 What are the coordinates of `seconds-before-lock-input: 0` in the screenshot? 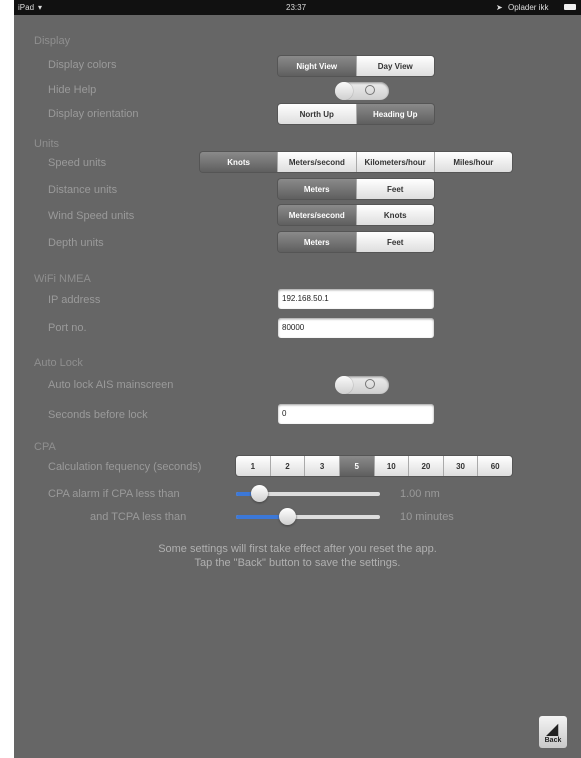 It's located at (356, 414).